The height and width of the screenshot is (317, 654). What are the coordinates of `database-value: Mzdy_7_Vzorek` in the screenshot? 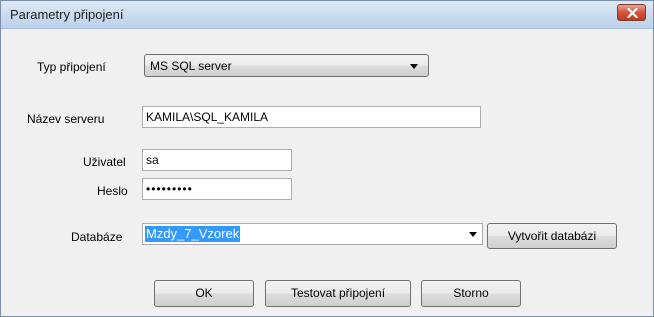 It's located at (193, 234).